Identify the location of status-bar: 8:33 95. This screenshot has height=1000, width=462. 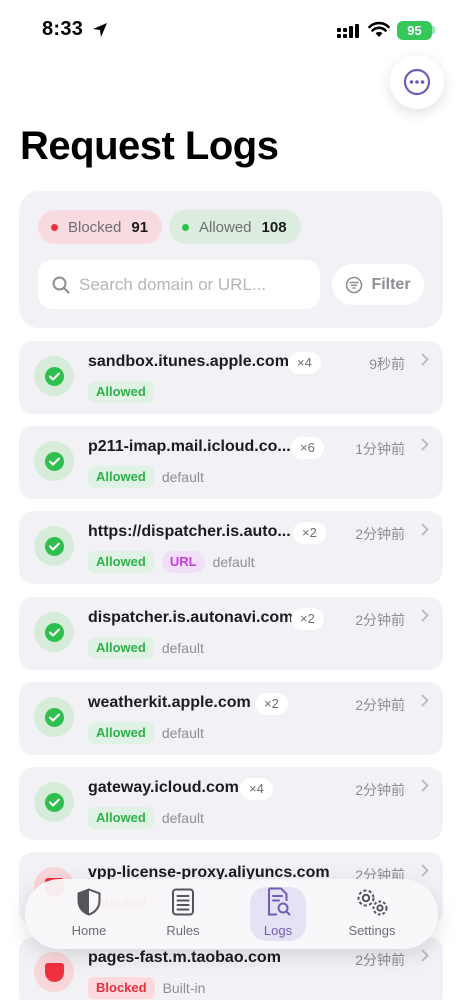
(231, 30).